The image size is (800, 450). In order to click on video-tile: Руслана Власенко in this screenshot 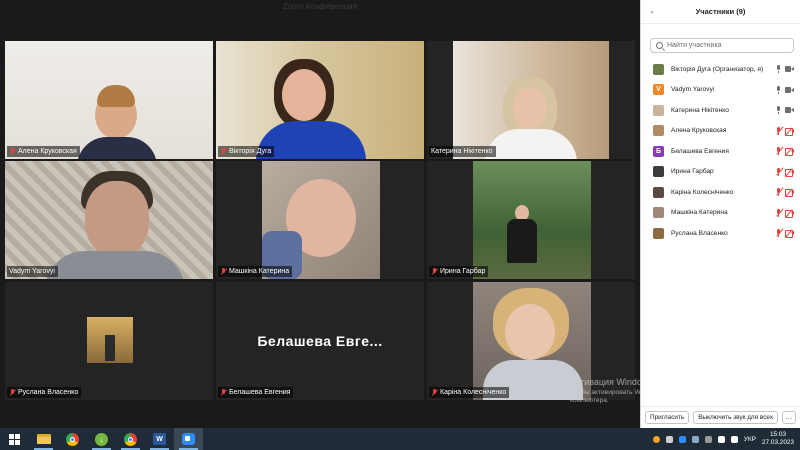, I will do `click(109, 341)`.